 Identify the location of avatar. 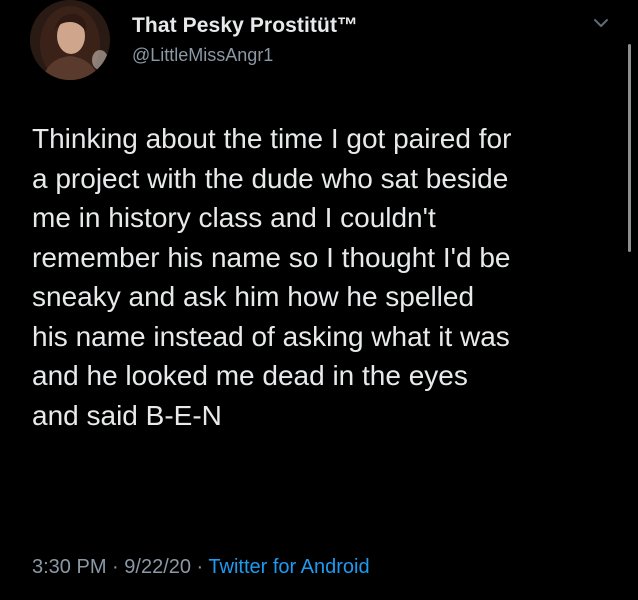
(70, 40).